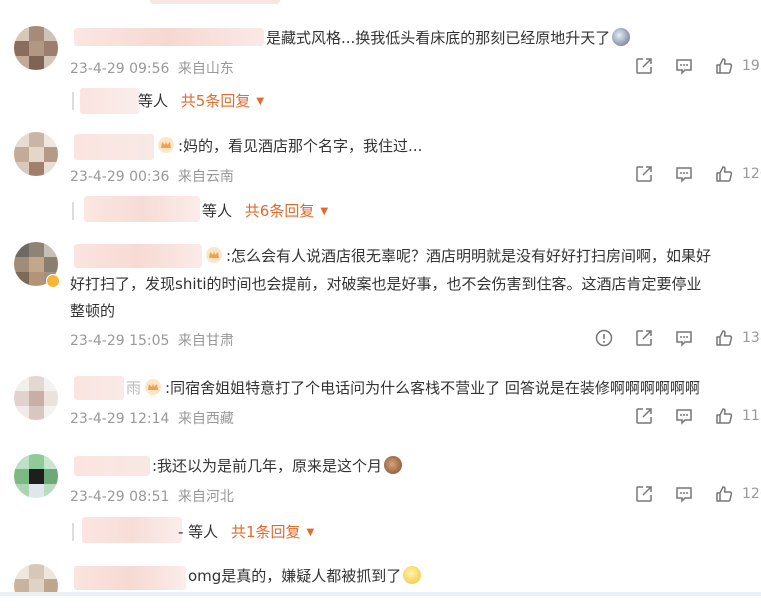 The image size is (761, 608). I want to click on replies-row: - 等人 共1条回复 ▼, so click(193, 530).